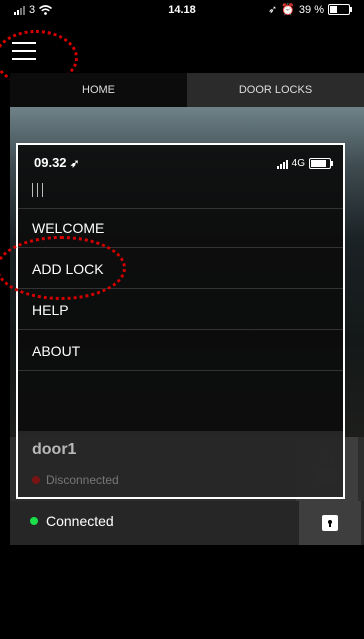 This screenshot has width=364, height=639. What do you see at coordinates (282, 164) in the screenshot?
I see `signal-icon` at bounding box center [282, 164].